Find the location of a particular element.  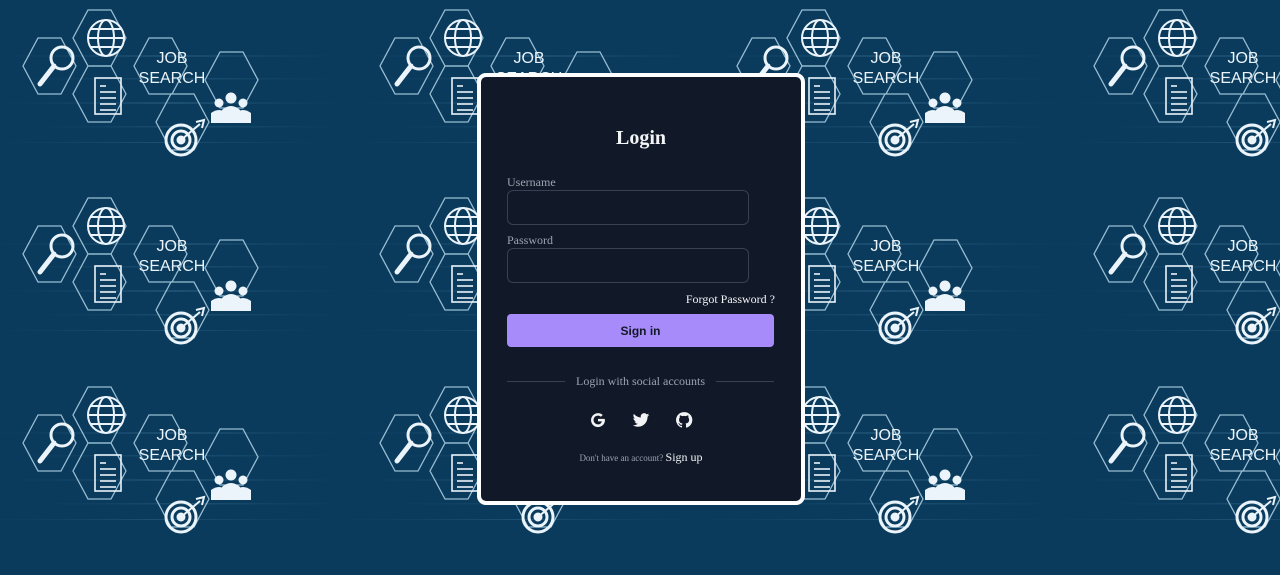

github-icon is located at coordinates (684, 420).